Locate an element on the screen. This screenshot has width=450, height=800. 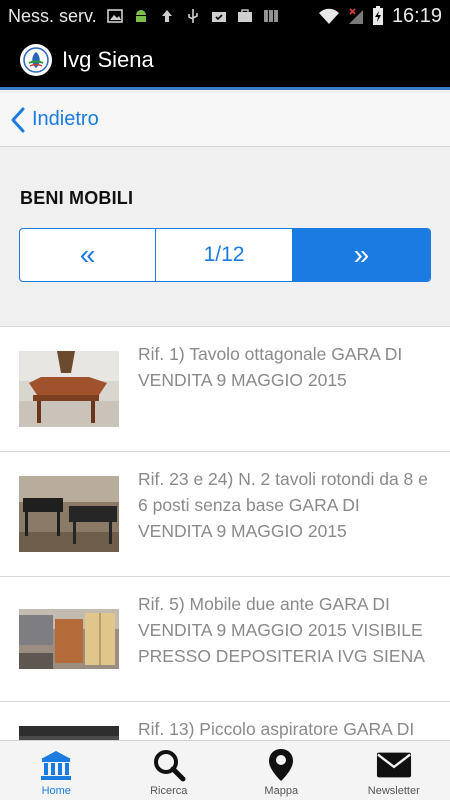
next-page-button: » is located at coordinates (361, 255).